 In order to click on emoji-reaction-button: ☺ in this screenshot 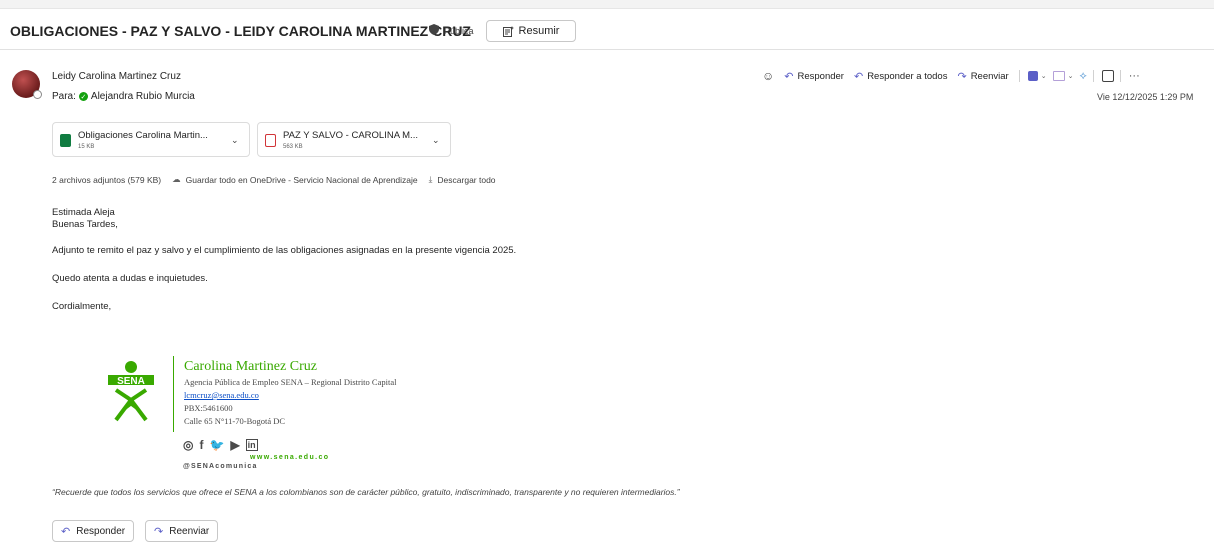, I will do `click(768, 76)`.